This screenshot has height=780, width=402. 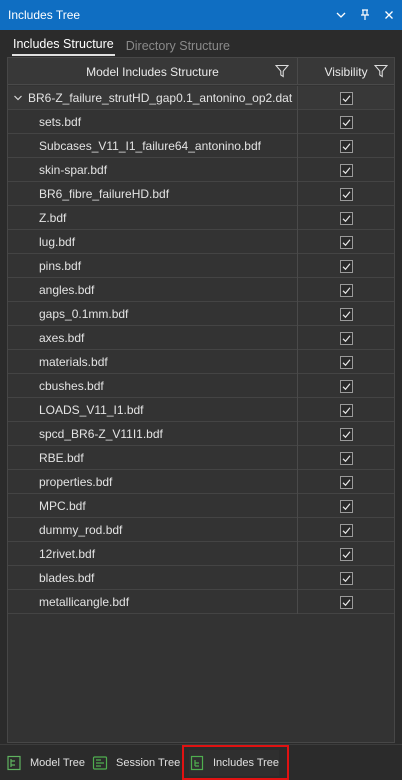 What do you see at coordinates (153, 530) in the screenshot?
I see `tree-row-name-cell: dummy_rod.bdf` at bounding box center [153, 530].